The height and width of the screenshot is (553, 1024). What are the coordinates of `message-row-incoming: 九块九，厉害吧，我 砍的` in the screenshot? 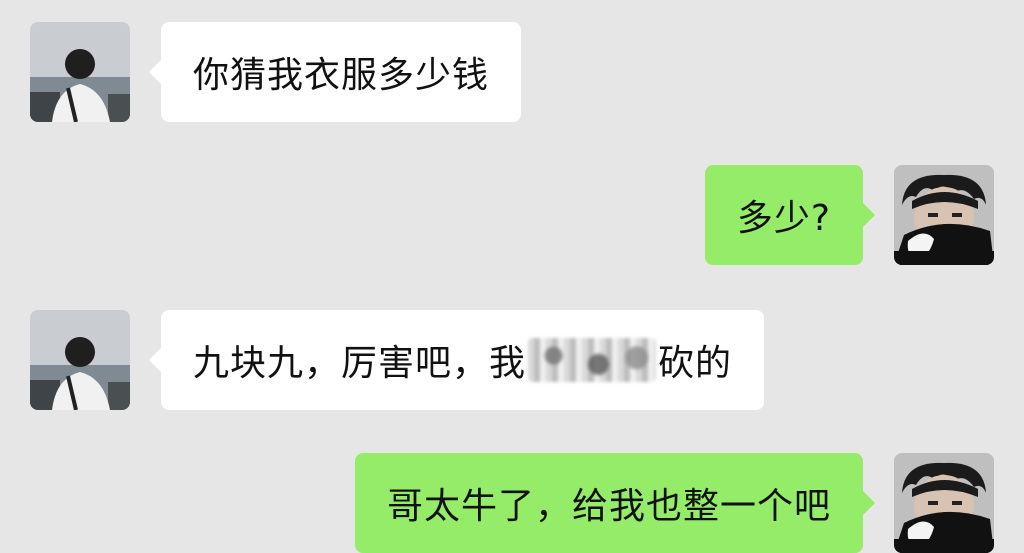 It's located at (397, 360).